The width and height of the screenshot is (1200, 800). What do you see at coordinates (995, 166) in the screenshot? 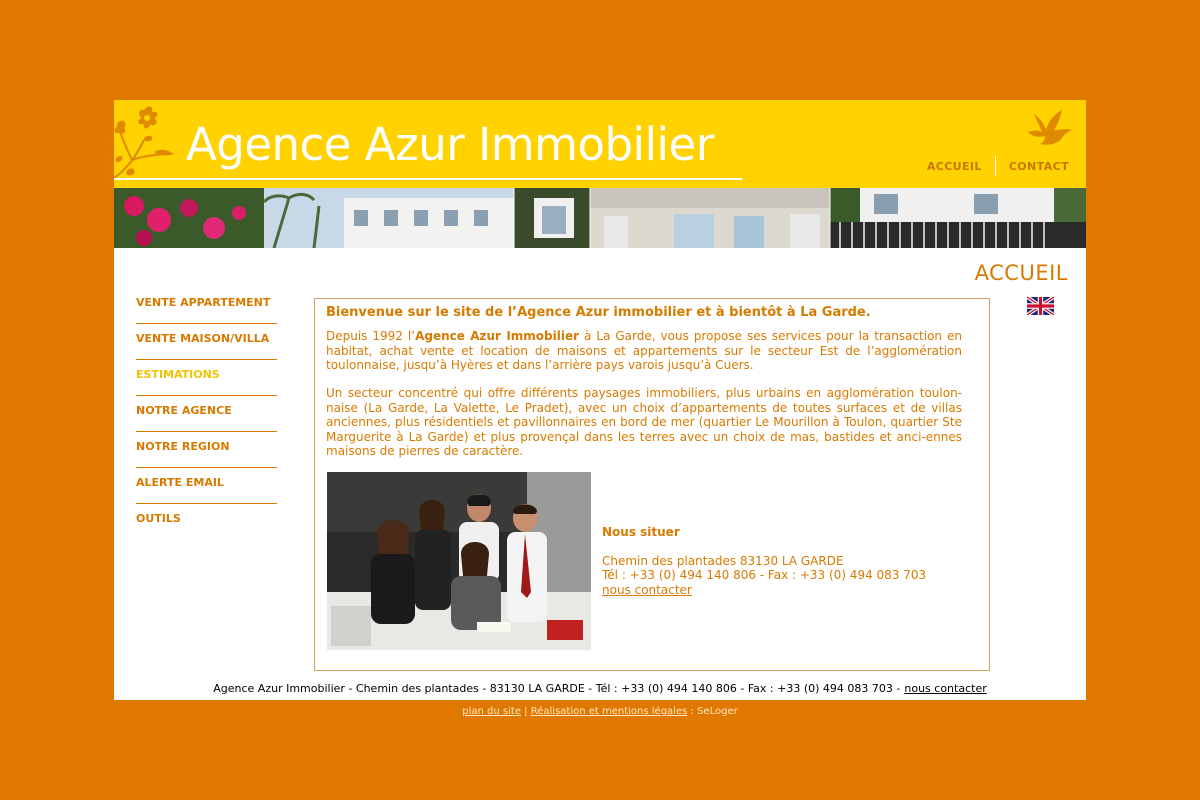
I see `nav-separator` at bounding box center [995, 166].